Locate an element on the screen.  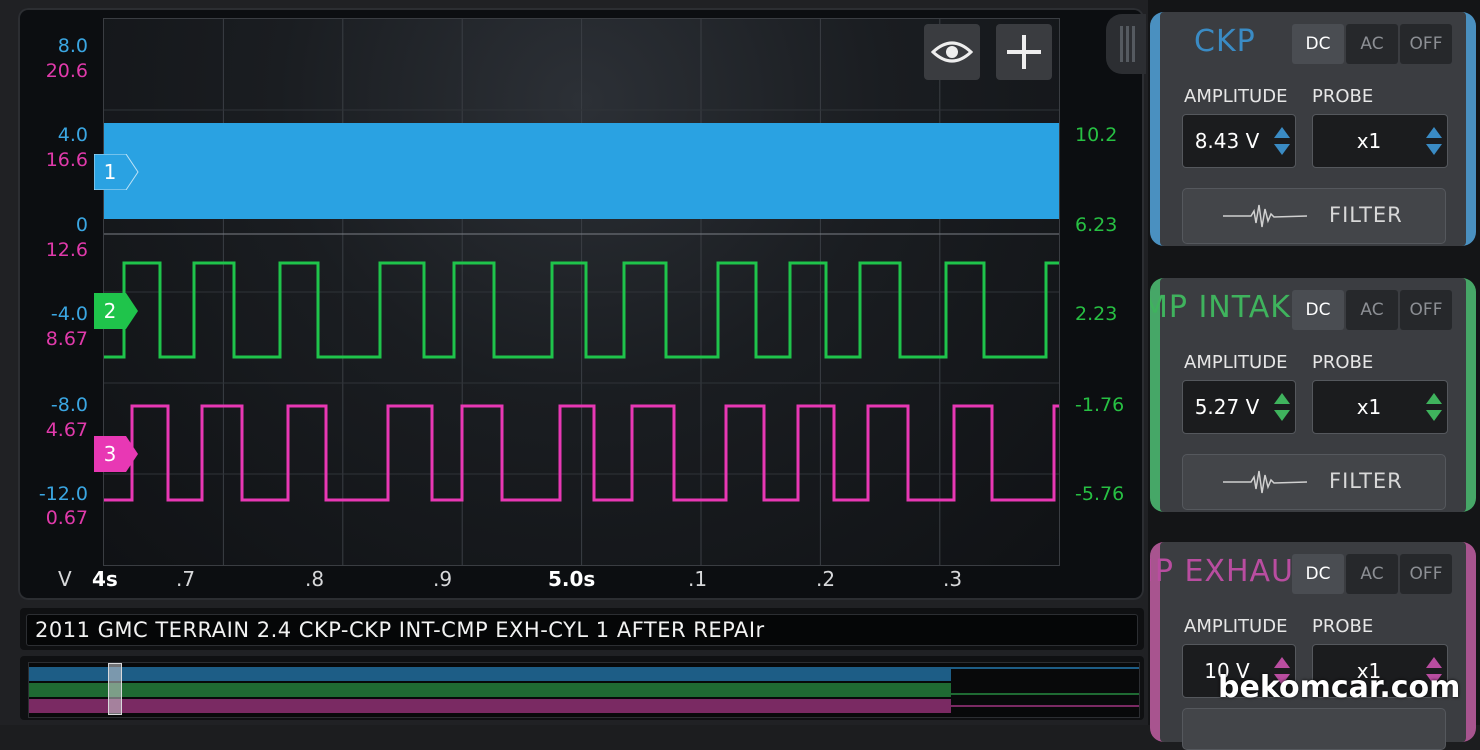
y-label-left: 4.67 is located at coordinates (66, 430).